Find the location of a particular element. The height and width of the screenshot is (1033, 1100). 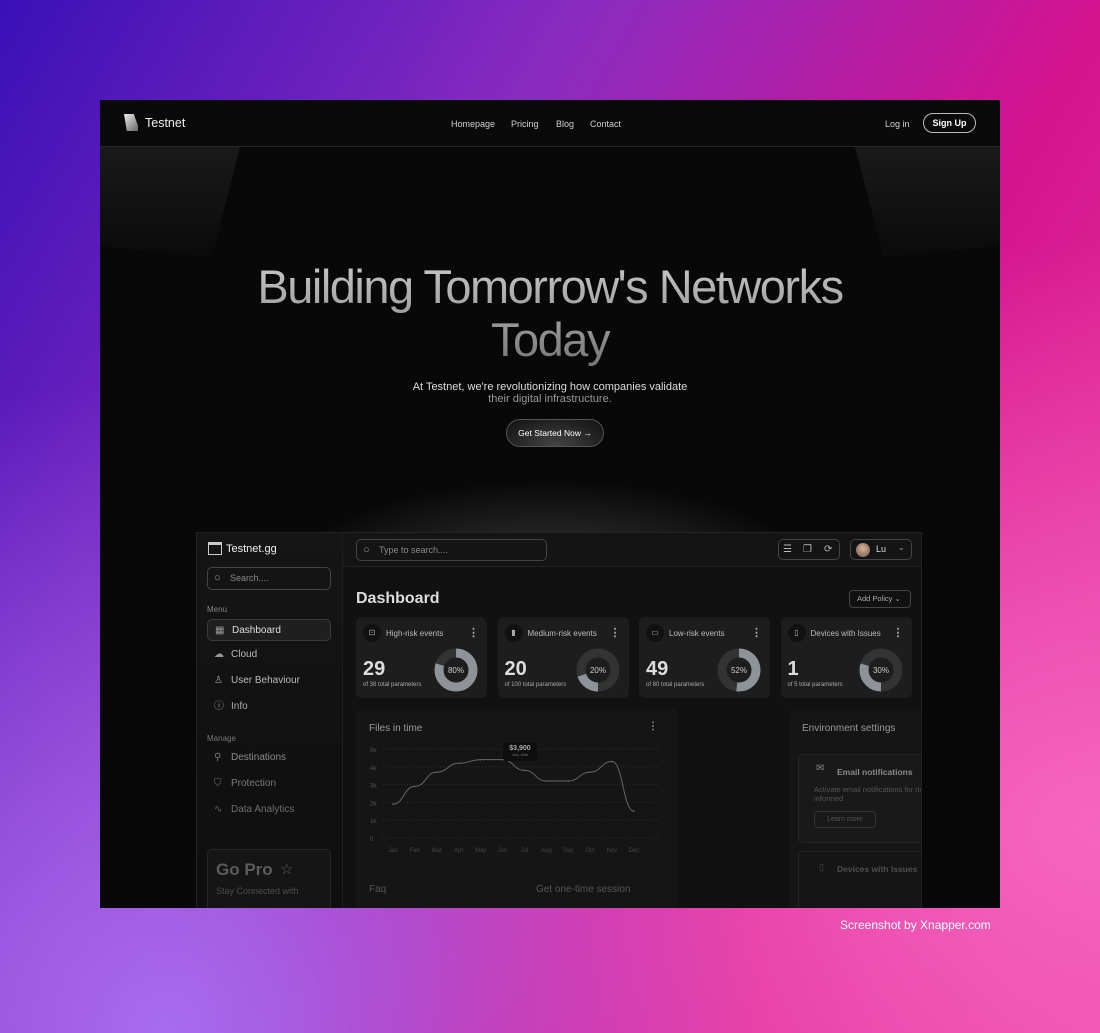

faq-title: Faq is located at coordinates (378, 889).